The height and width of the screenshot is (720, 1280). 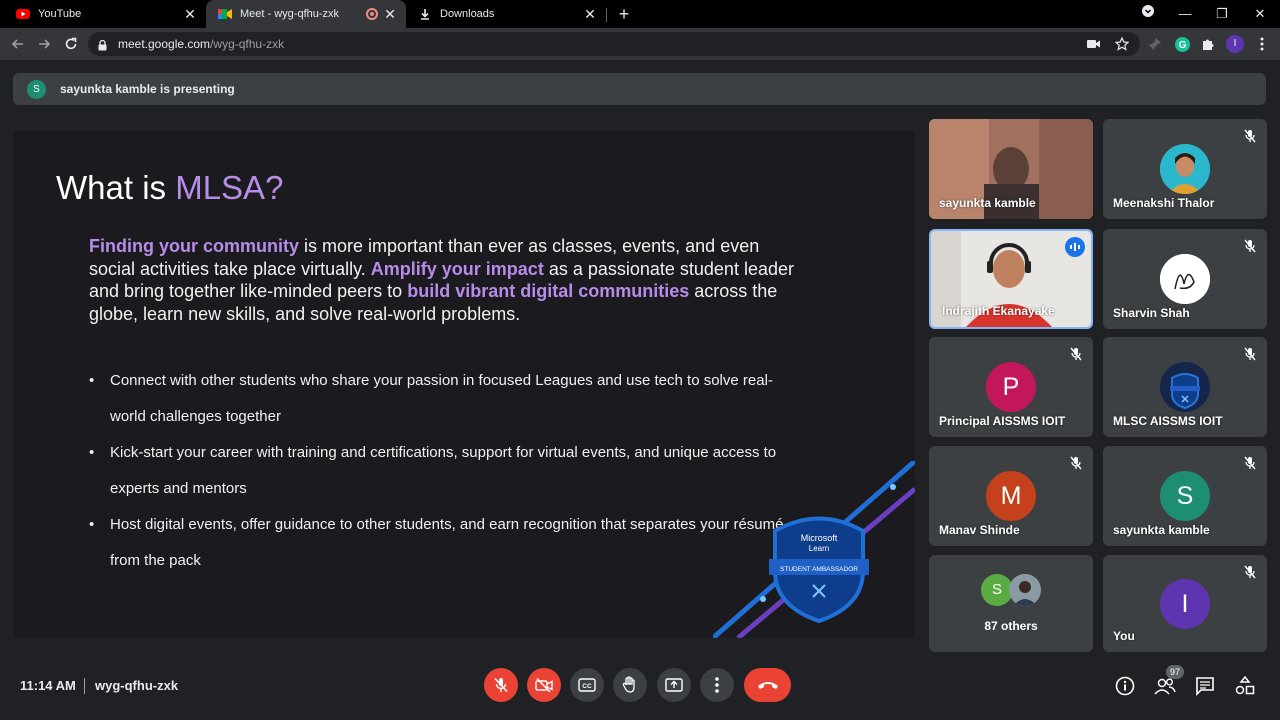 I want to click on chat-button, so click(x=1205, y=686).